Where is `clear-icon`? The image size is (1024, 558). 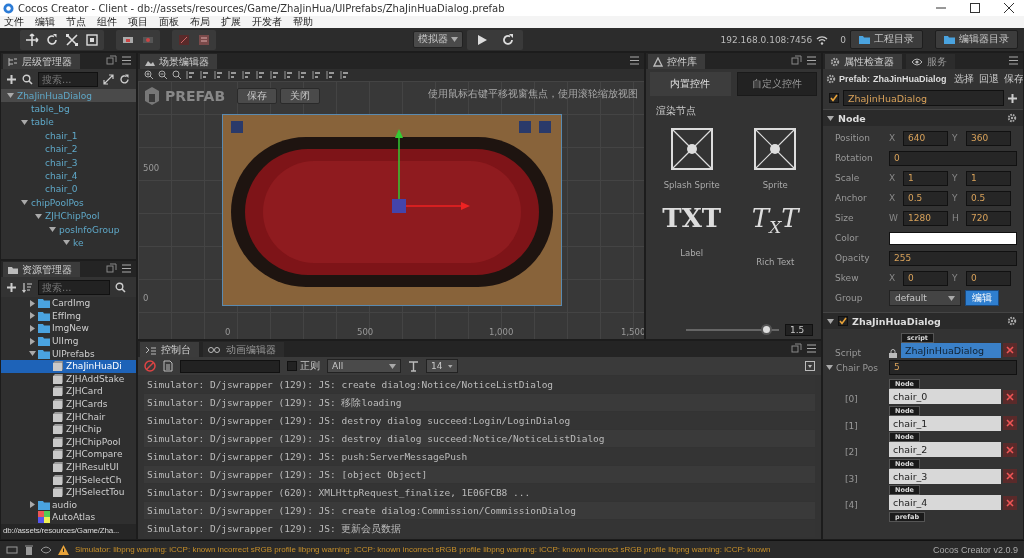
clear-icon is located at coordinates (150, 366).